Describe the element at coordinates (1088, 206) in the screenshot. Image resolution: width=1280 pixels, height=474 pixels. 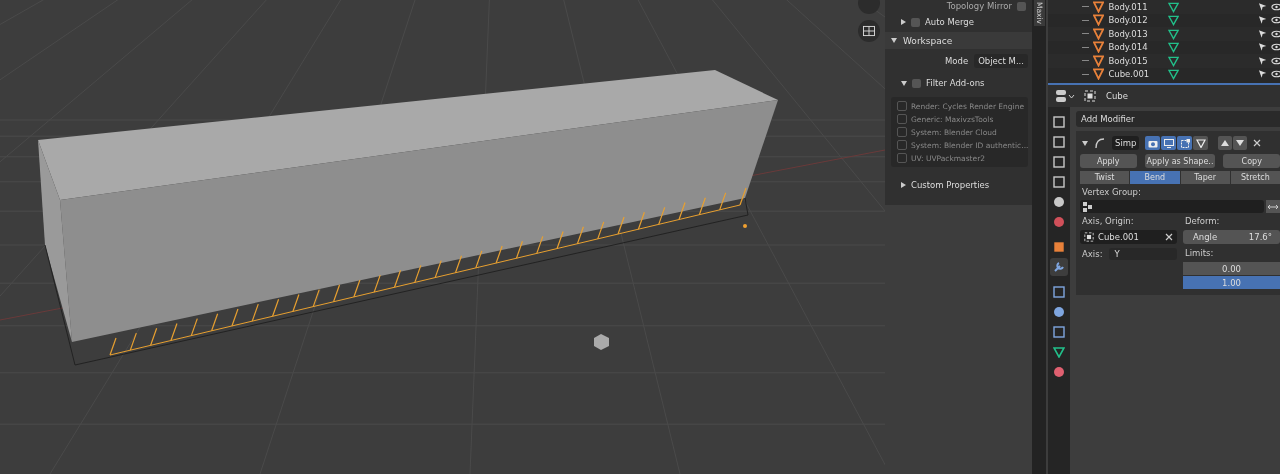
I see `vertex-group-icon` at that location.